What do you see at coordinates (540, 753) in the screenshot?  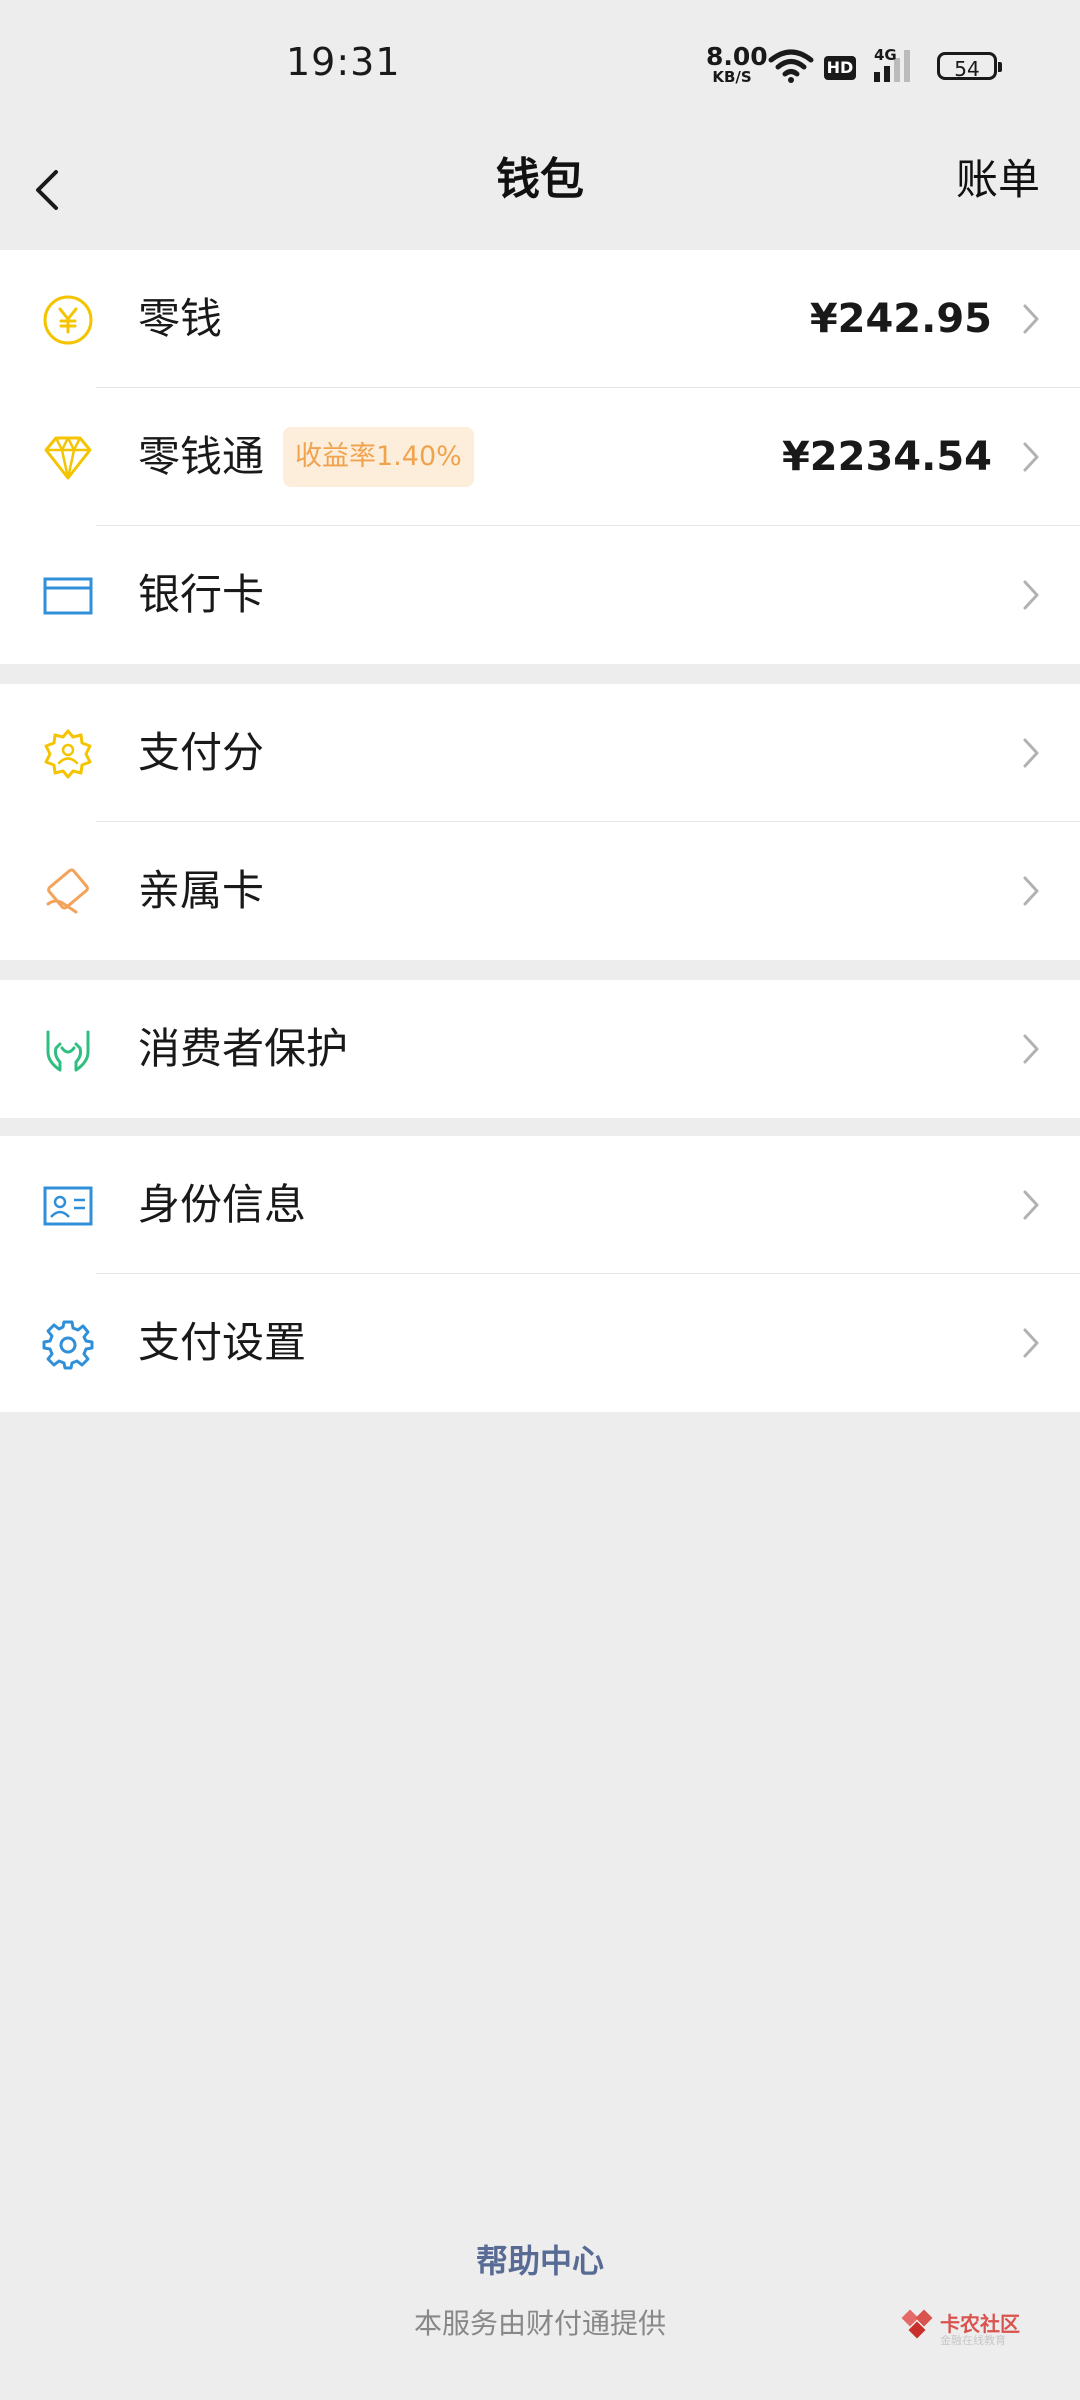 I see `list-item-payment-score: 支付分` at bounding box center [540, 753].